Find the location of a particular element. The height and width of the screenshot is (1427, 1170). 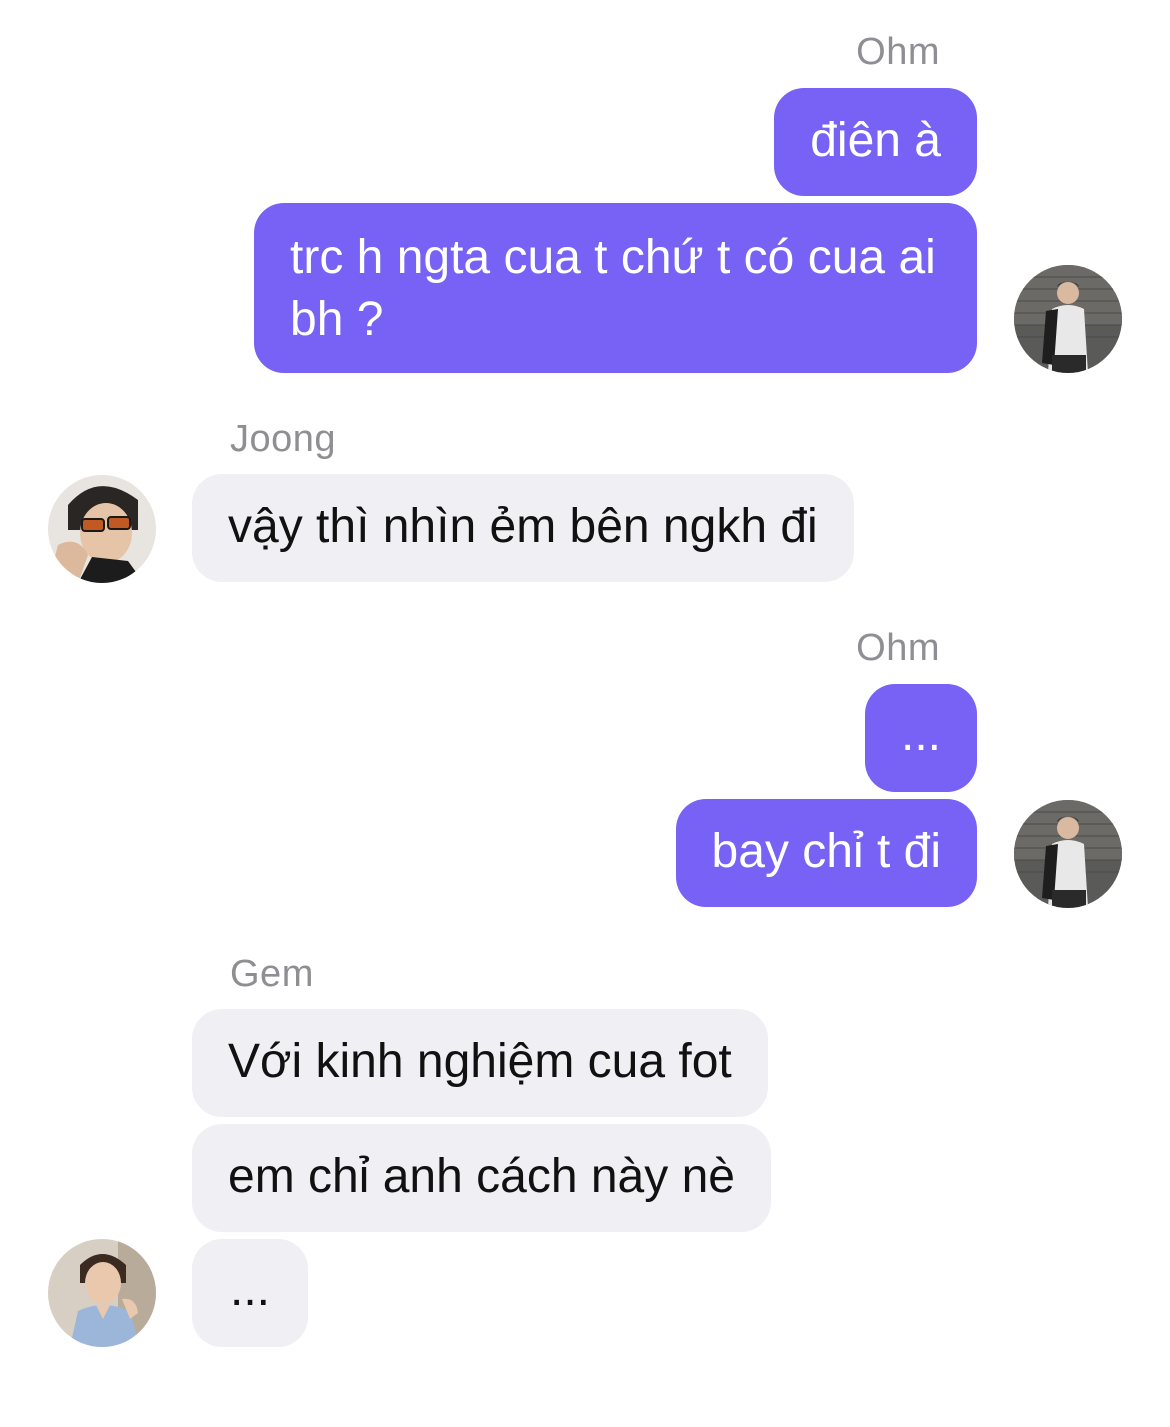

message-bubble-incoming: vậy thì nhìn ẻm bên ngkh đi is located at coordinates (523, 528).